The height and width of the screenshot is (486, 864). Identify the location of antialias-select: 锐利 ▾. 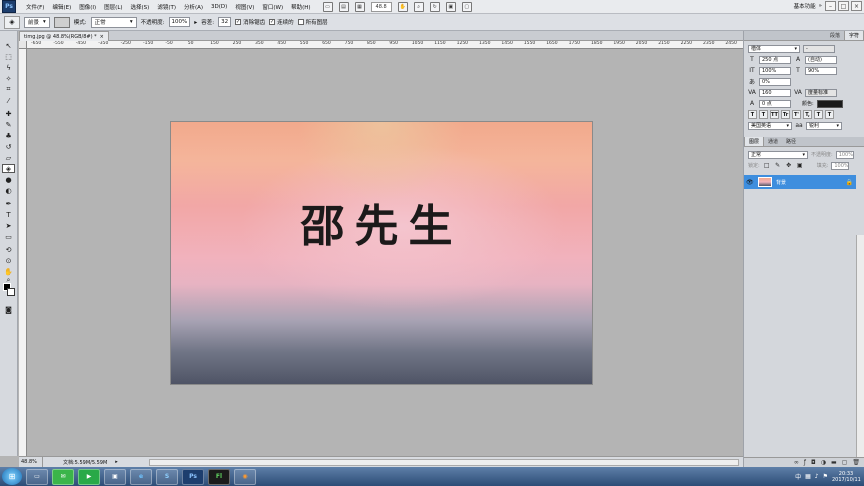
(824, 125).